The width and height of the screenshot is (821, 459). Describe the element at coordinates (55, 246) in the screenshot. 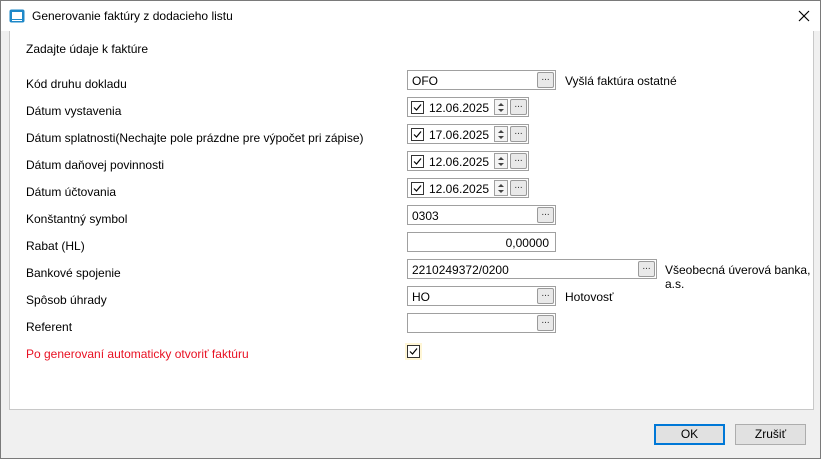

I see `rabat-label: Rabat (HL)` at that location.